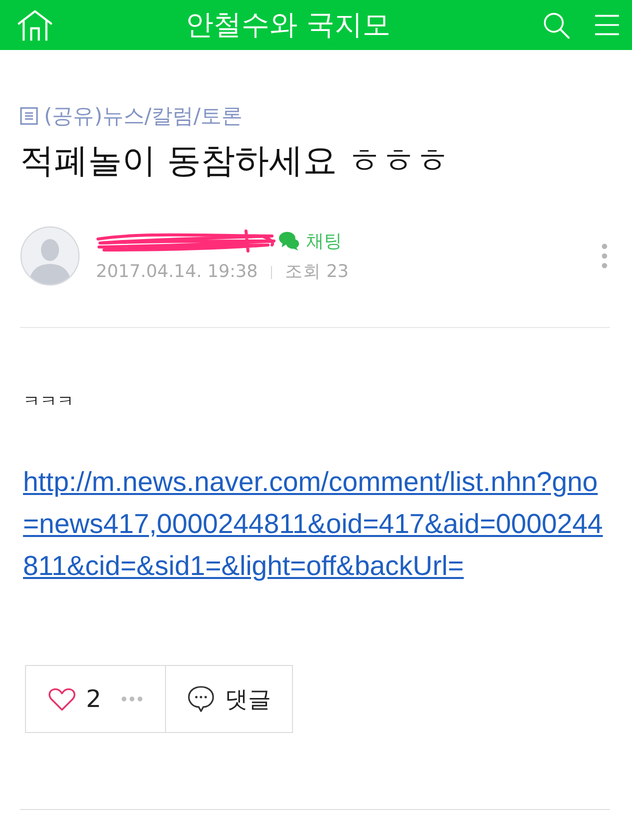 The width and height of the screenshot is (632, 819). Describe the element at coordinates (75, 699) in the screenshot. I see `like-button: 2` at that location.